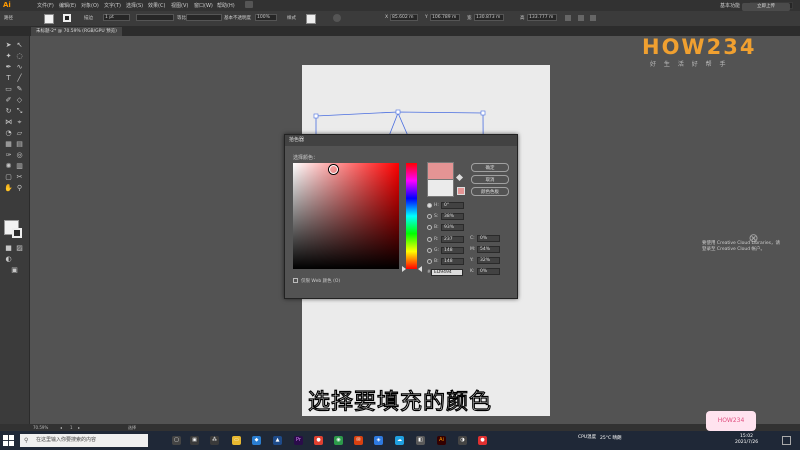  I want to click on color-field, so click(346, 216).